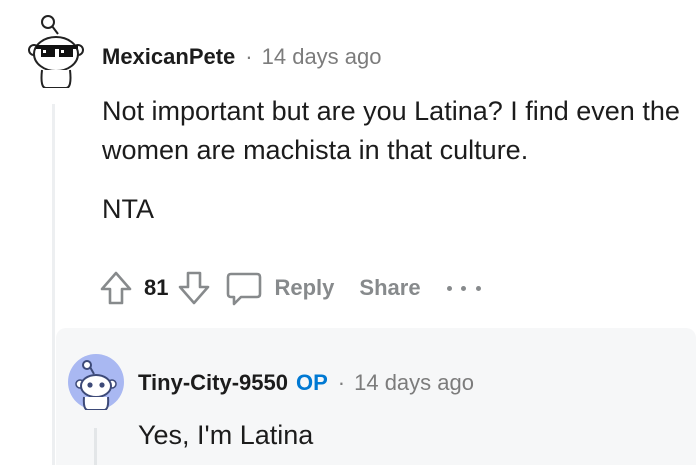 Image resolution: width=700 pixels, height=465 pixels. What do you see at coordinates (304, 288) in the screenshot?
I see `reply-button: Reply` at bounding box center [304, 288].